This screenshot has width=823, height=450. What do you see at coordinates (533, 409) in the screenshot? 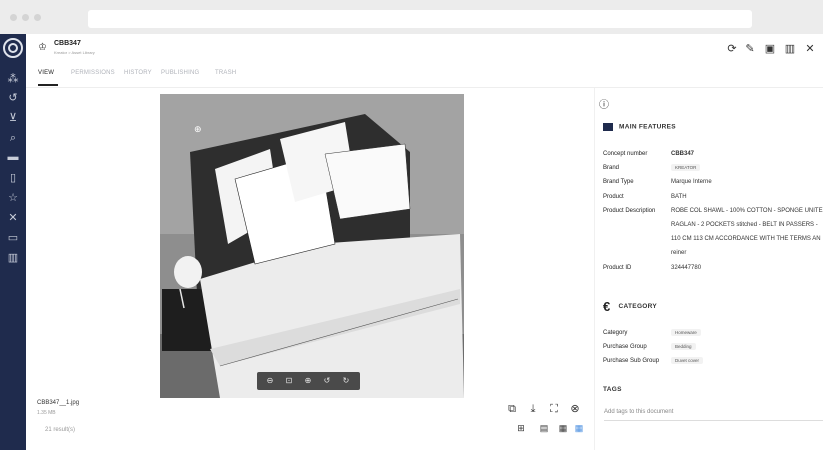
I see `download-icon: ⤓` at bounding box center [533, 409].